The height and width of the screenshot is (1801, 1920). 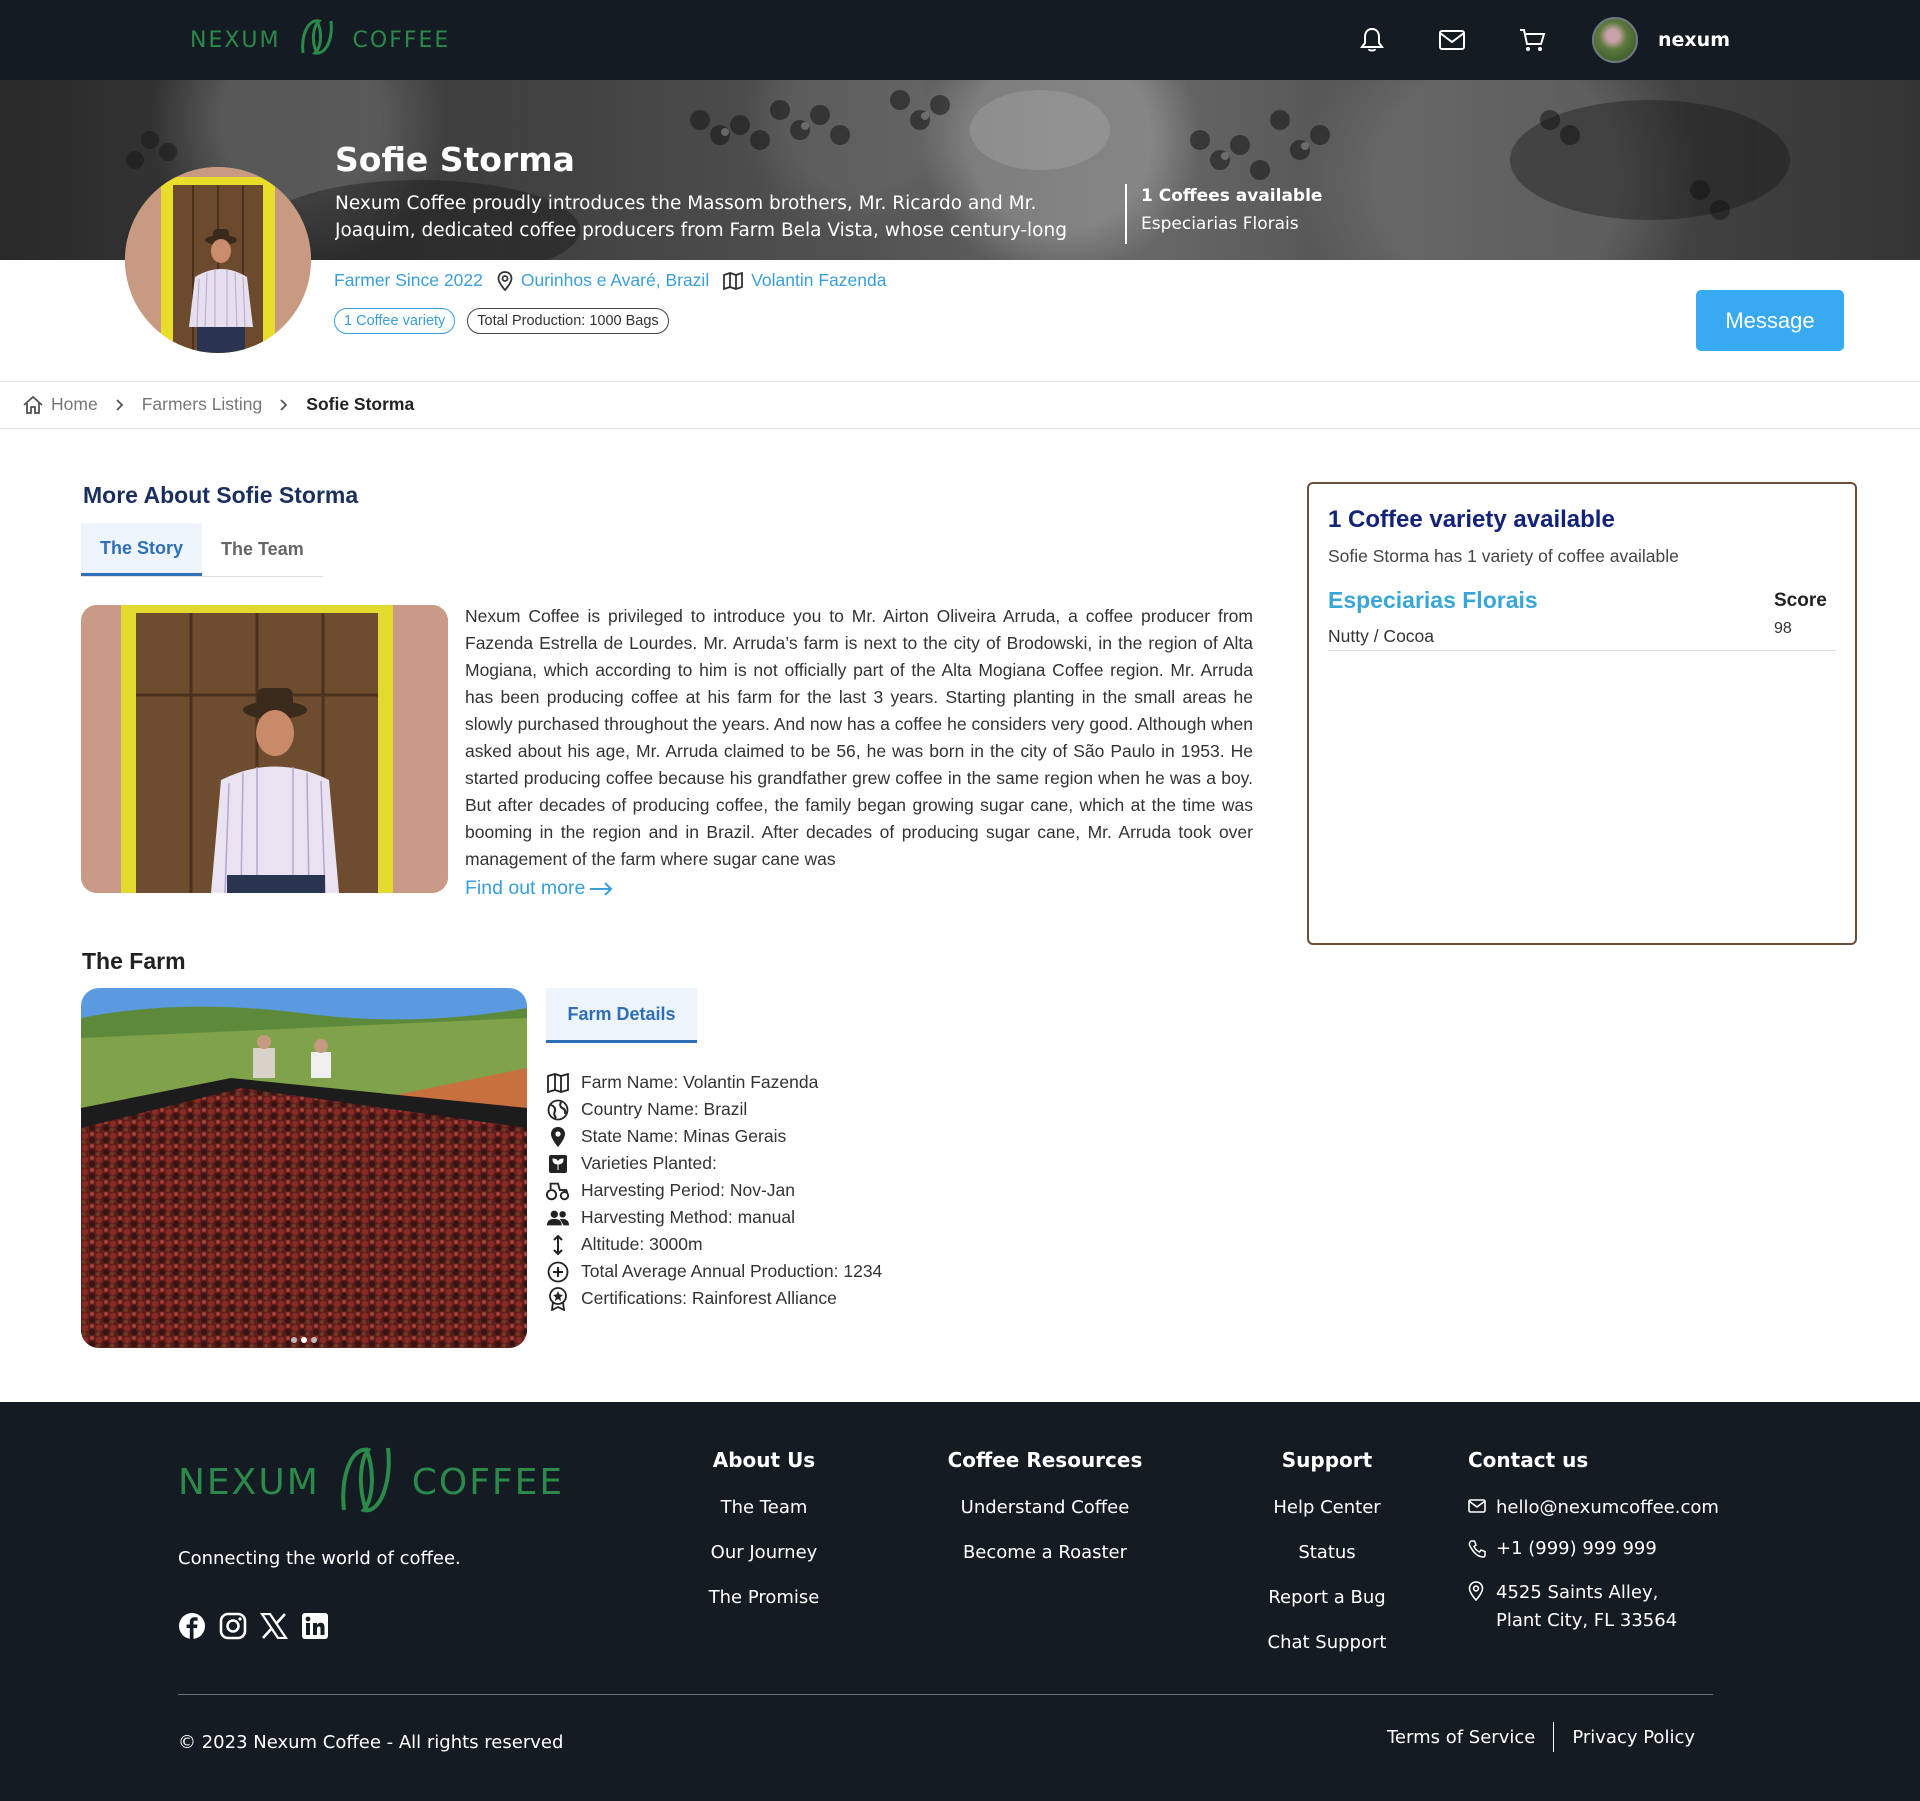 I want to click on contact-email: hello@nexumcoffee.com, so click(x=1593, y=1507).